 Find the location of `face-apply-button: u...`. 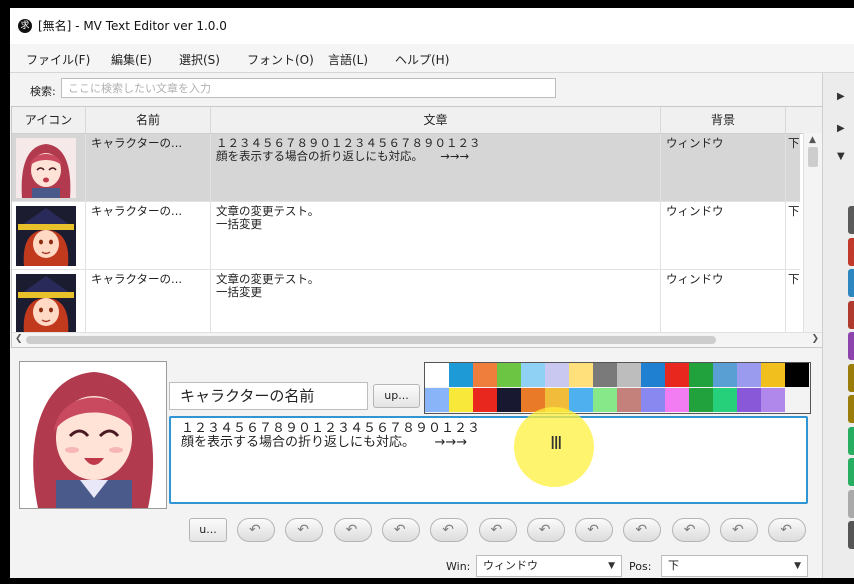

face-apply-button: u... is located at coordinates (208, 530).